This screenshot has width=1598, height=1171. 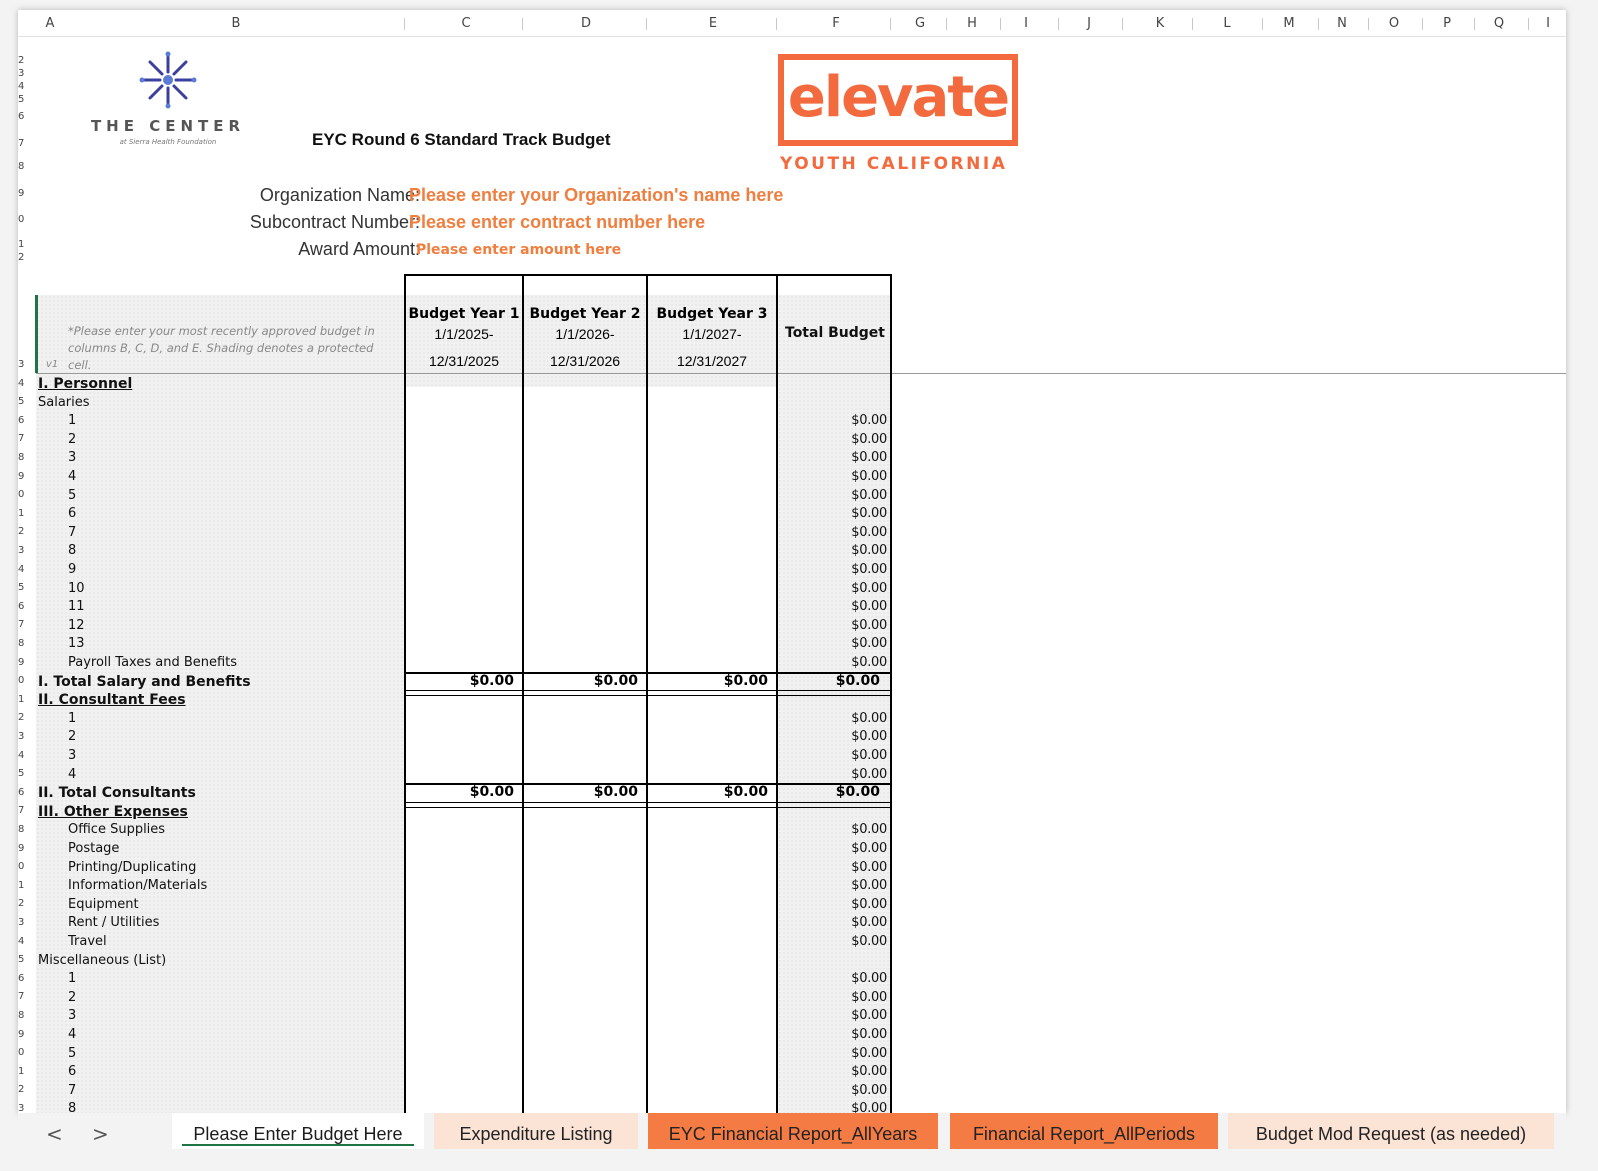 I want to click on column-header-17: I, so click(x=1548, y=23).